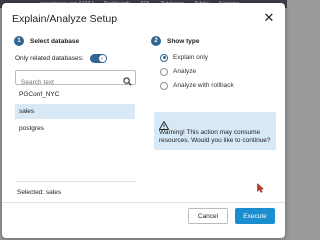 The width and height of the screenshot is (320, 240). What do you see at coordinates (75, 181) in the screenshot?
I see `divider` at bounding box center [75, 181].